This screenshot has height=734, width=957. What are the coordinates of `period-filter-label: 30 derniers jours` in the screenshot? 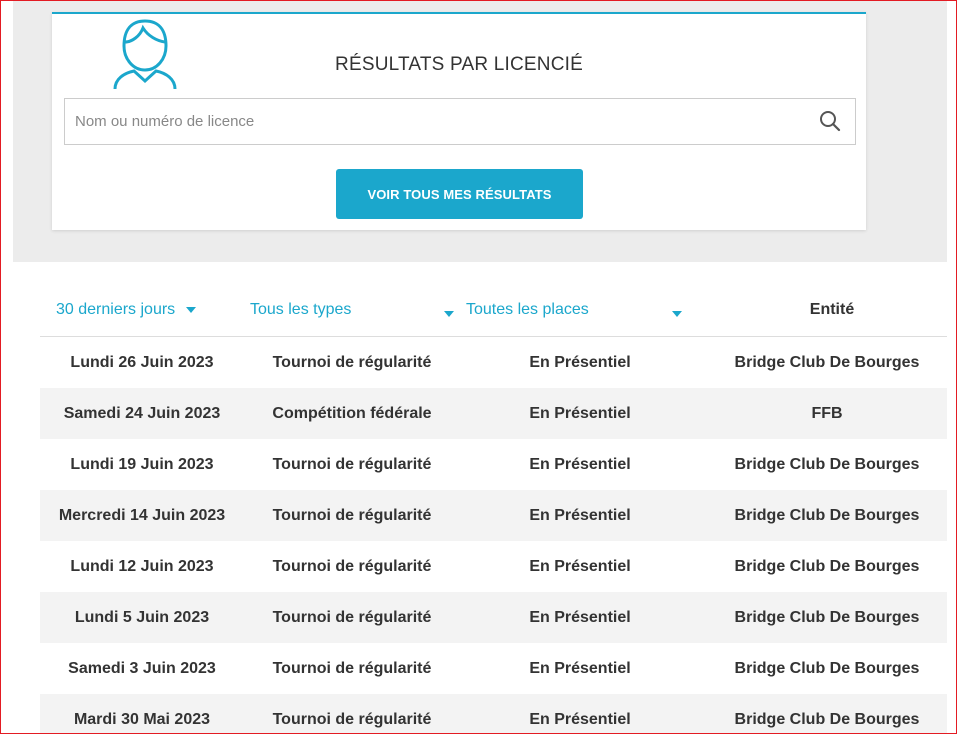 It's located at (116, 309).